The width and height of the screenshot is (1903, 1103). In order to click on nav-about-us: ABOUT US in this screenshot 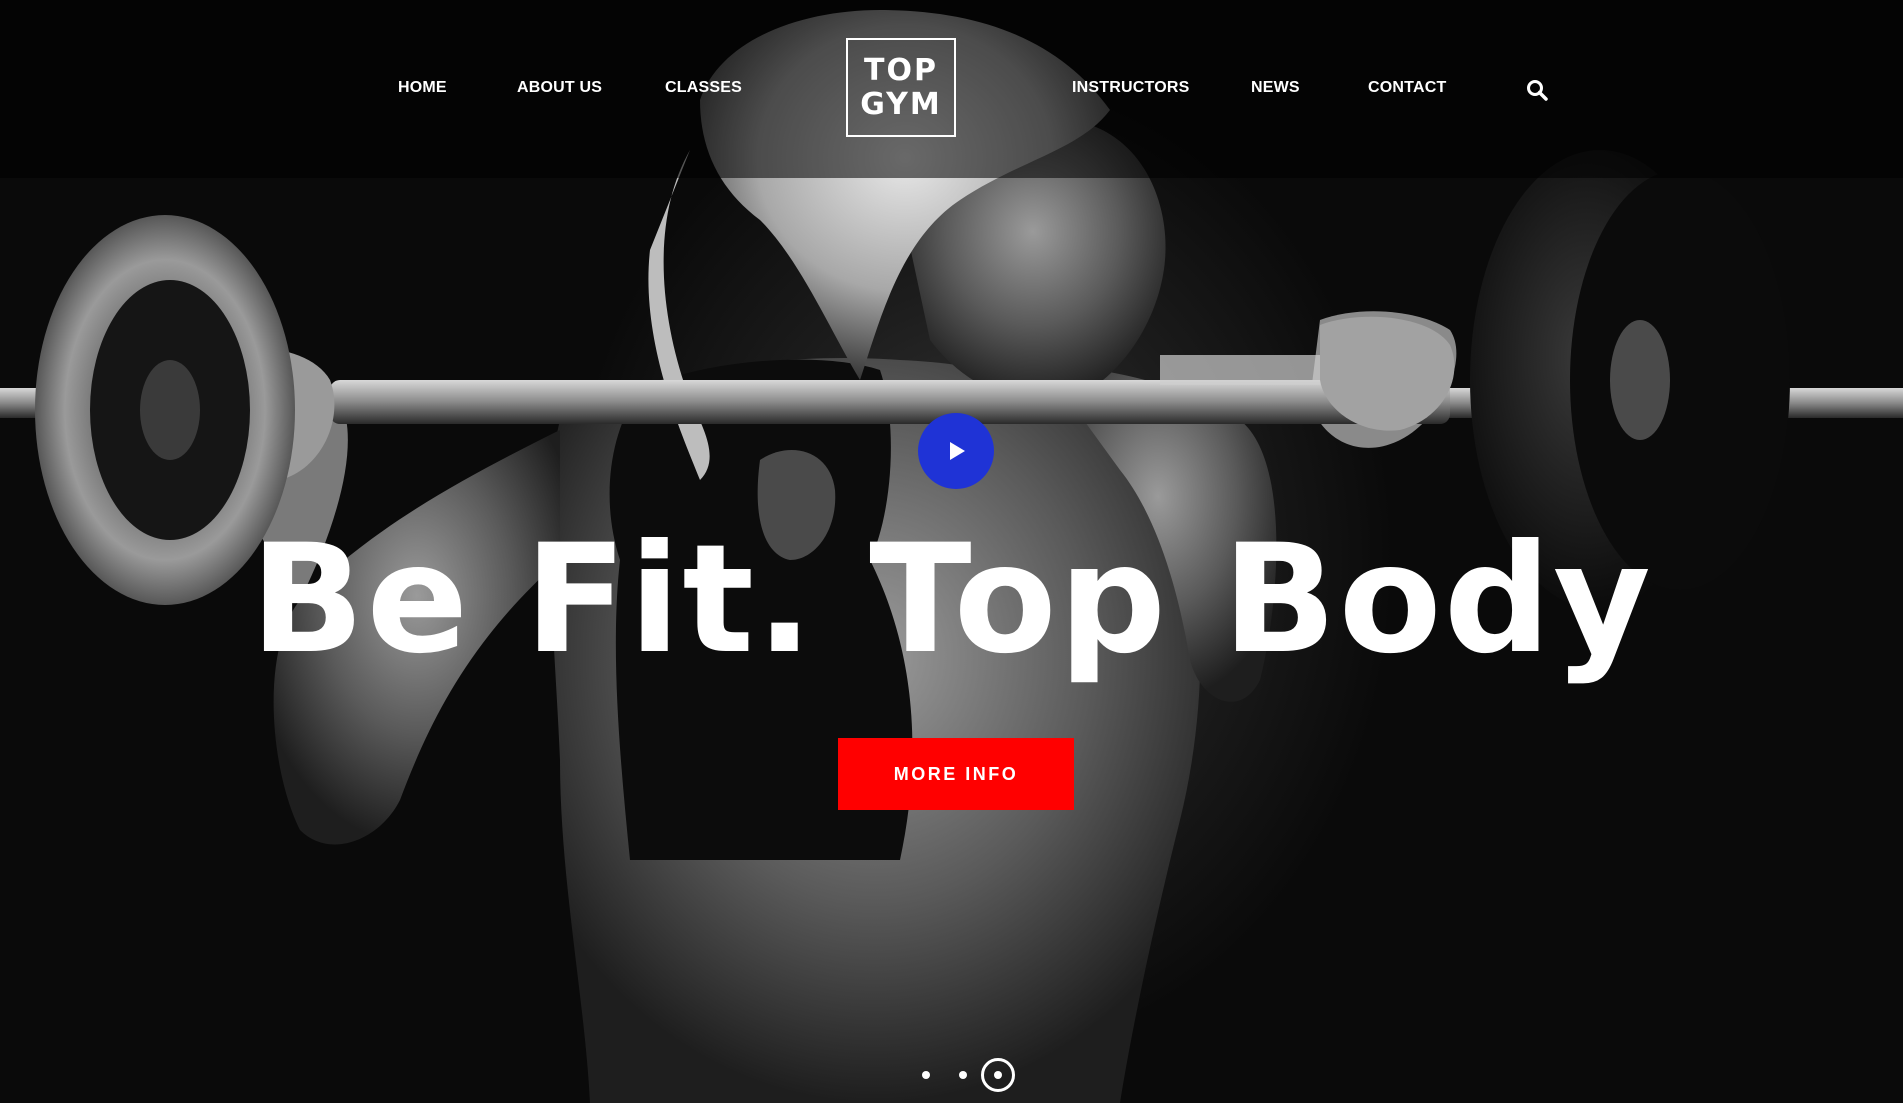, I will do `click(559, 88)`.